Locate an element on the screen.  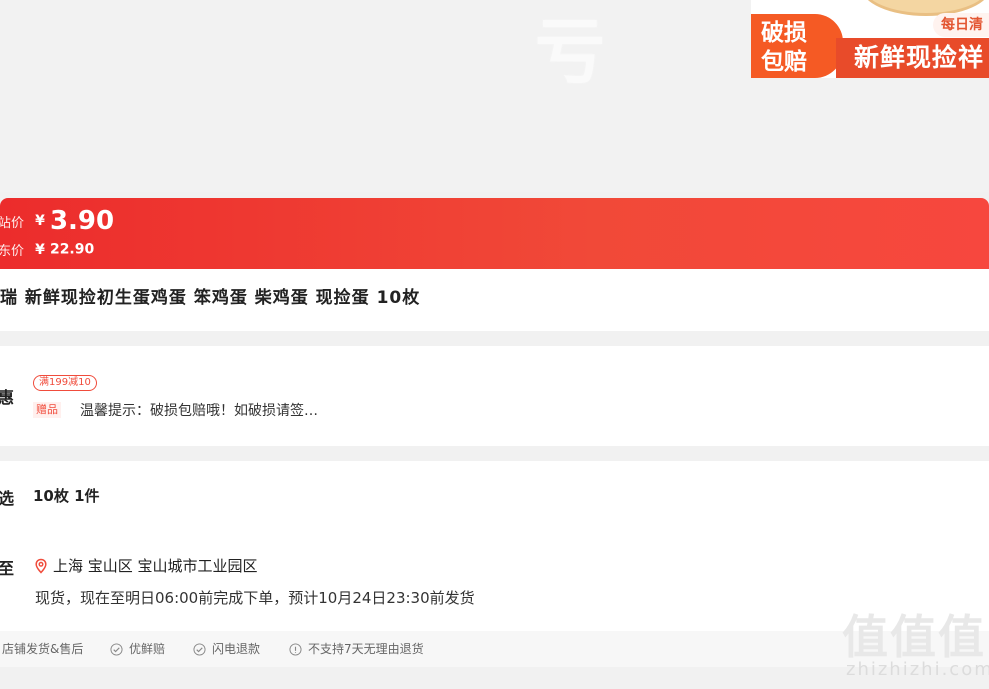
original-price-label: 东价 is located at coordinates (12, 251).